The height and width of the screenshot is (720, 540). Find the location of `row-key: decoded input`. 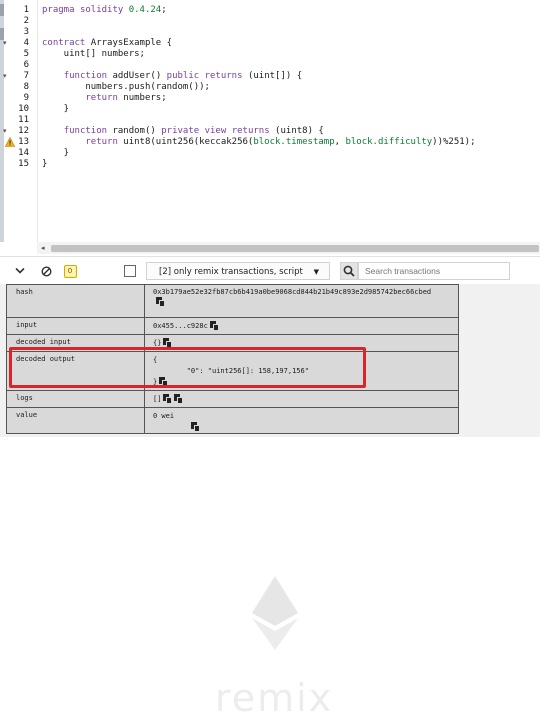

row-key: decoded input is located at coordinates (76, 343).